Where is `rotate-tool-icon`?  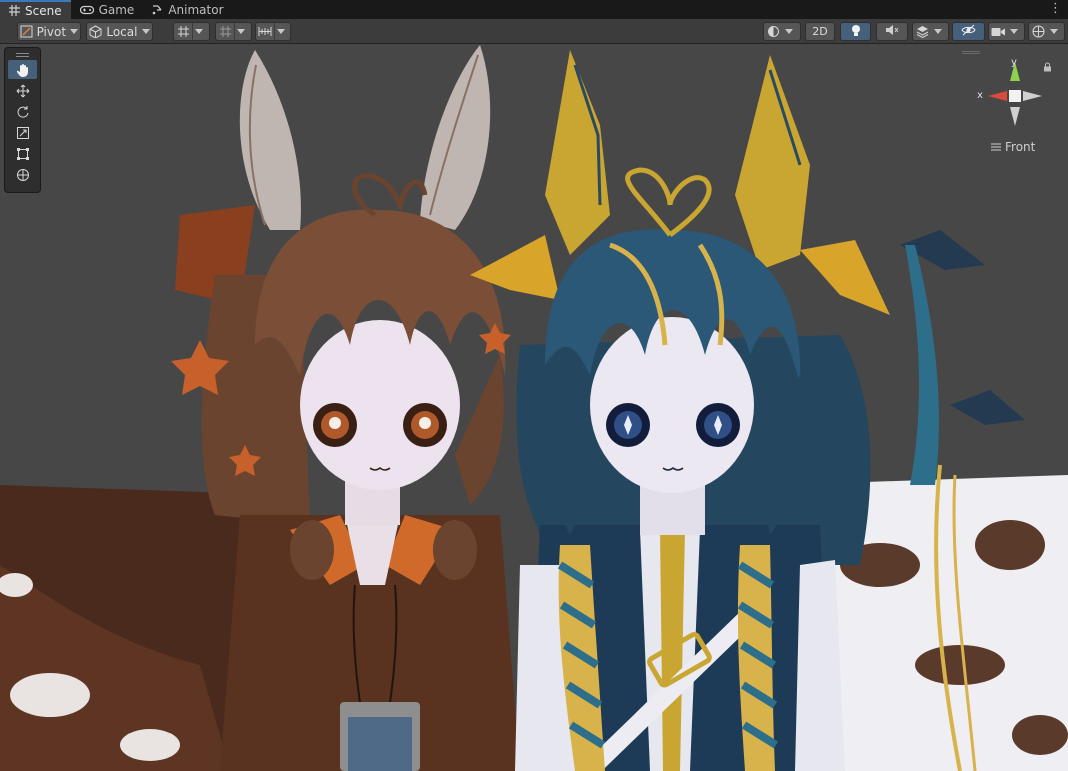 rotate-tool-icon is located at coordinates (22, 111).